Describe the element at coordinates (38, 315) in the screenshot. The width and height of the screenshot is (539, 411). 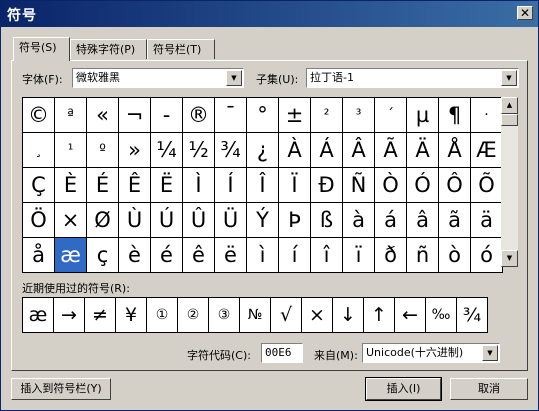
I see `recent-symbol-cell: æ` at that location.